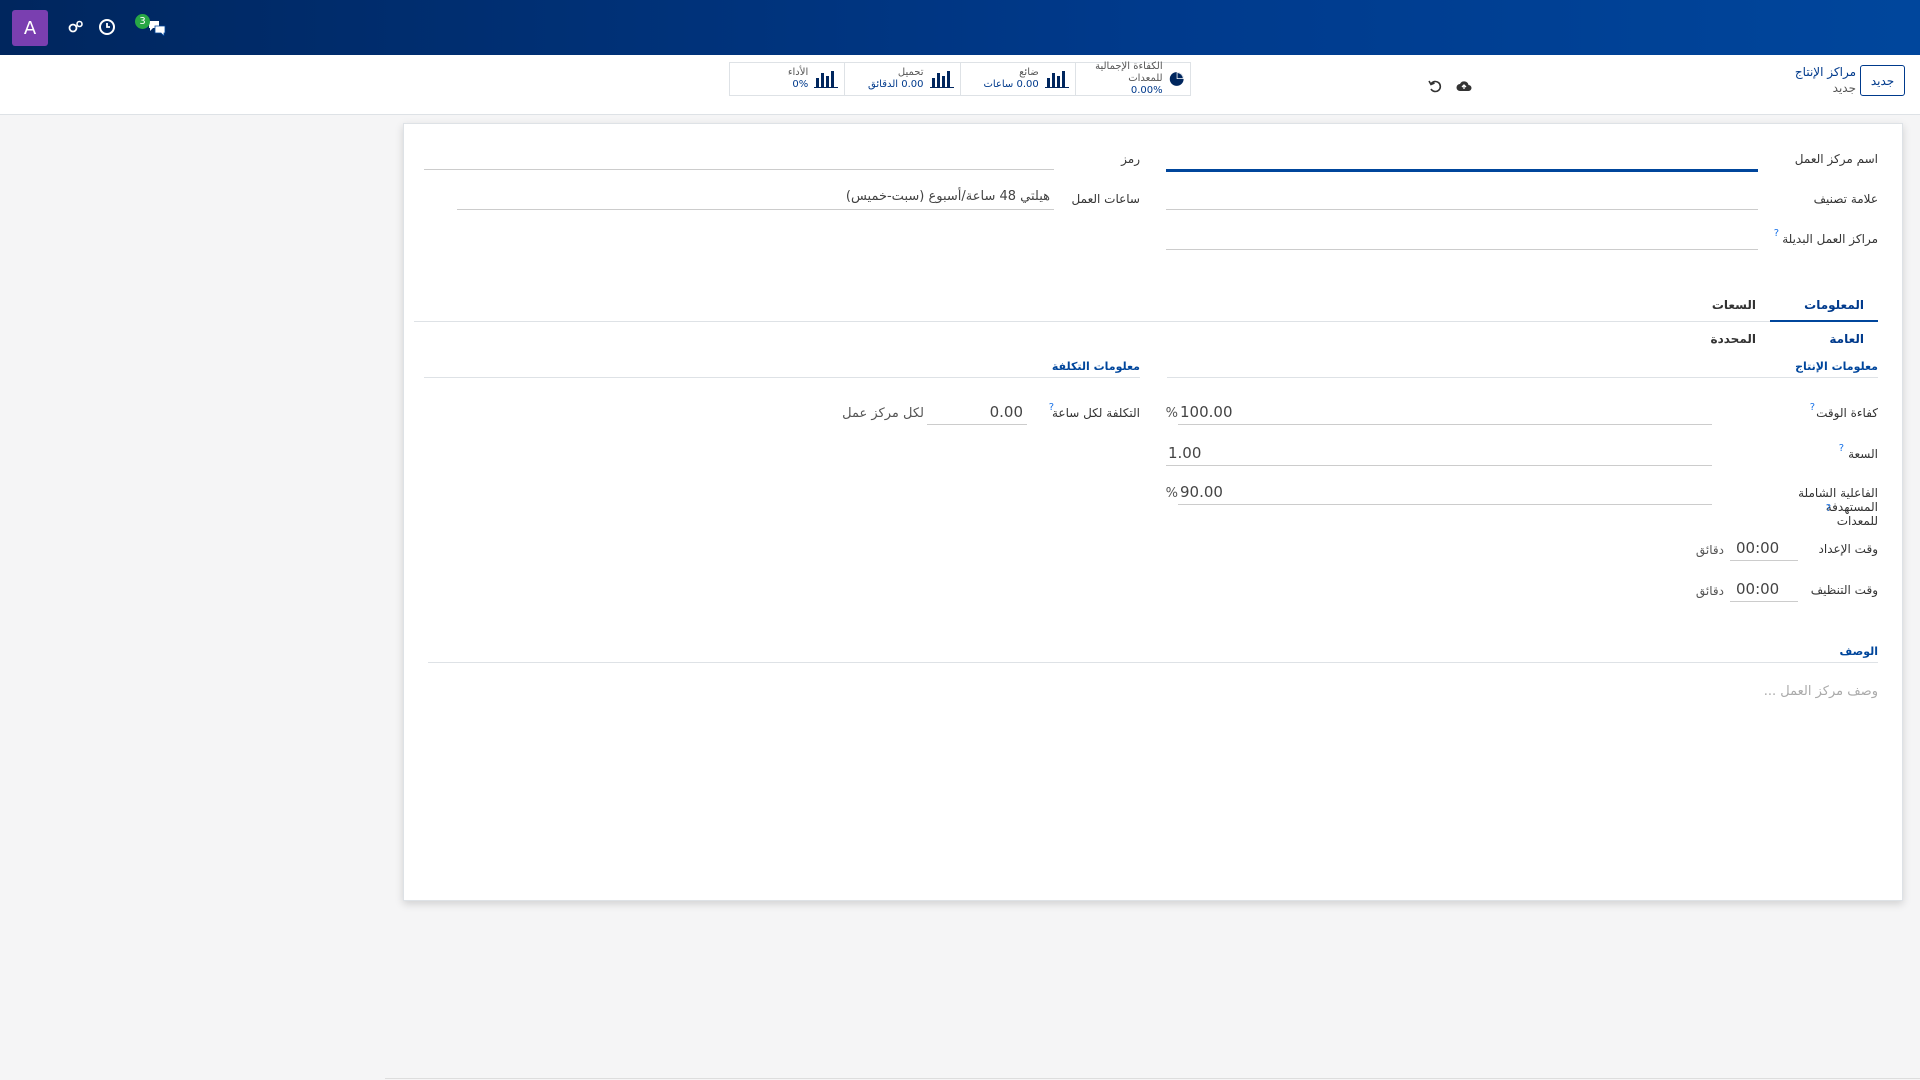 This screenshot has height=1080, width=1920. What do you see at coordinates (1847, 413) in the screenshot?
I see `time-efficiency-label: كفاءة الوقت` at bounding box center [1847, 413].